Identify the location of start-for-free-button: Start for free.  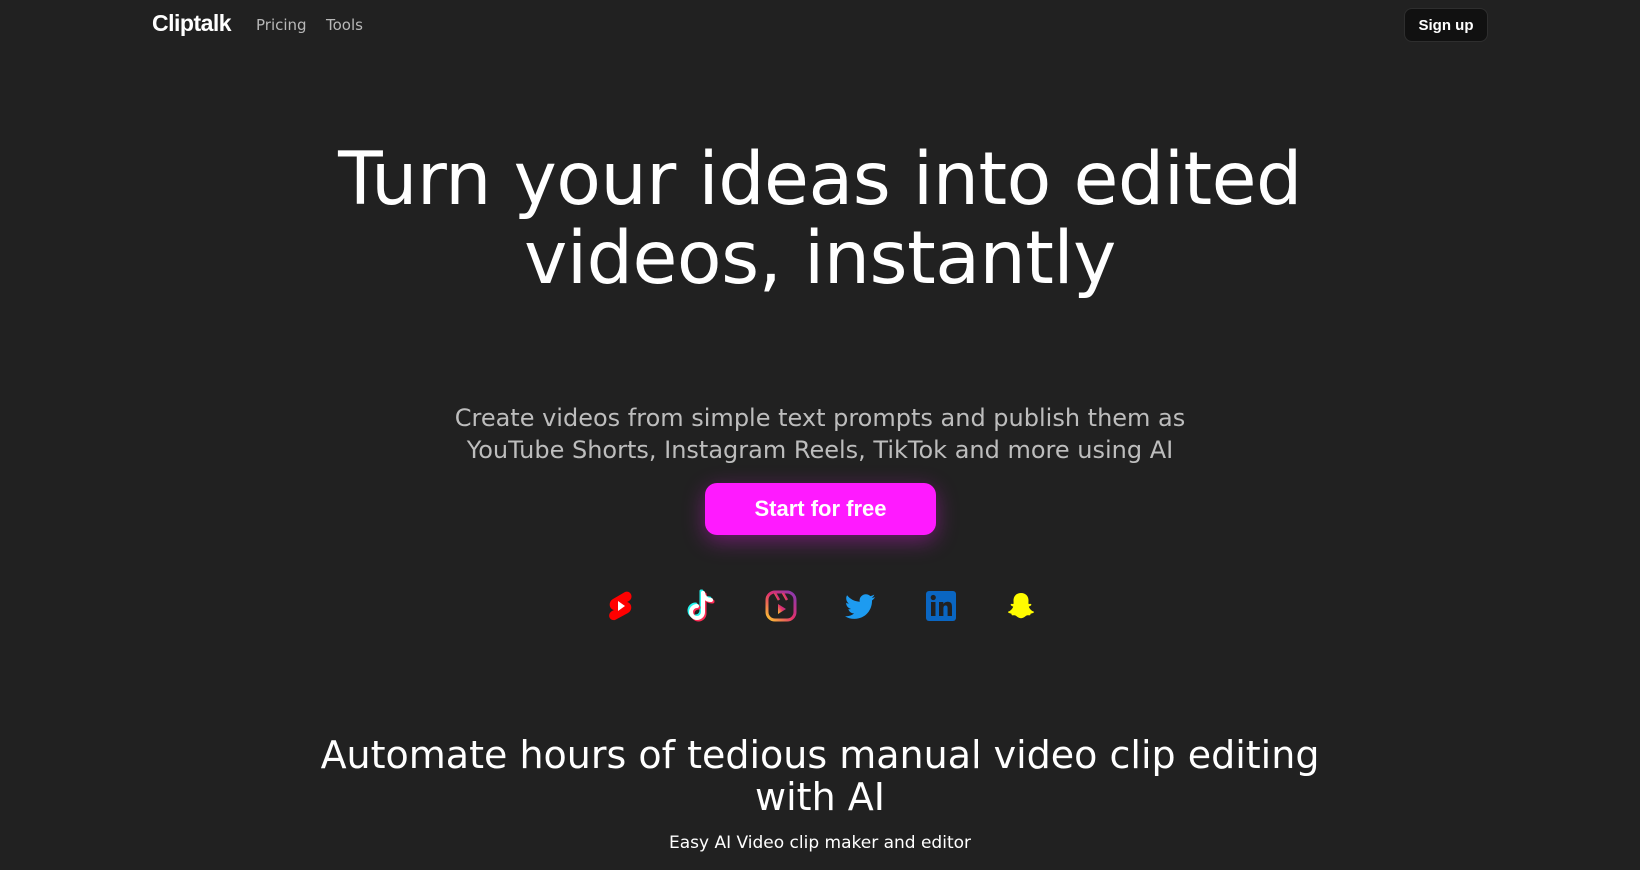
(820, 509).